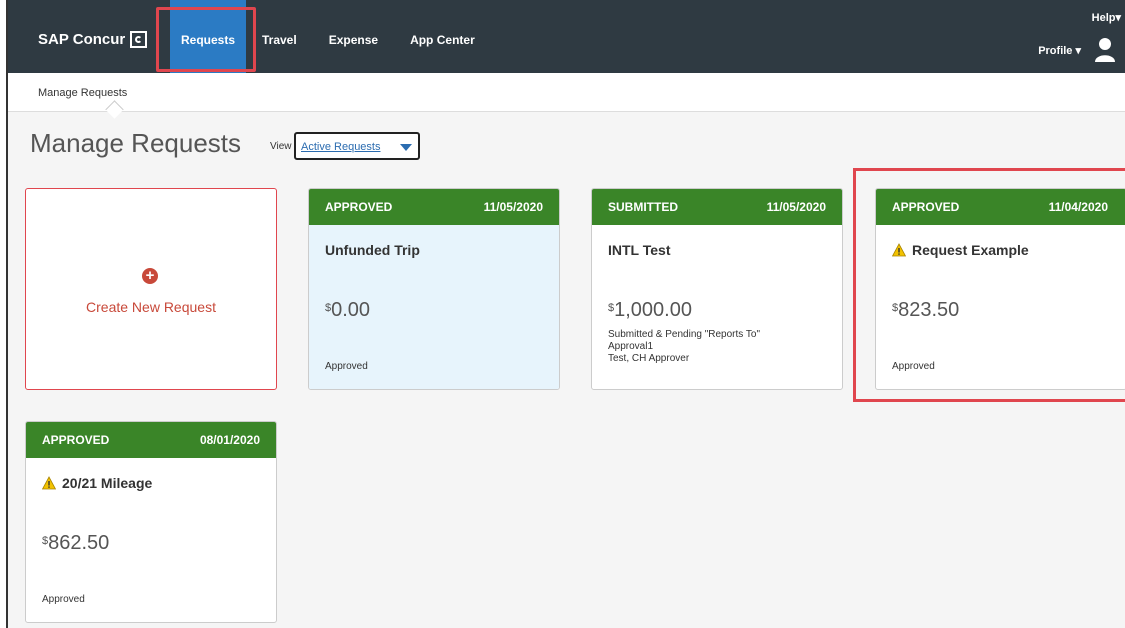 This screenshot has height=628, width=1125. I want to click on request-amount: $862.50, so click(76, 543).